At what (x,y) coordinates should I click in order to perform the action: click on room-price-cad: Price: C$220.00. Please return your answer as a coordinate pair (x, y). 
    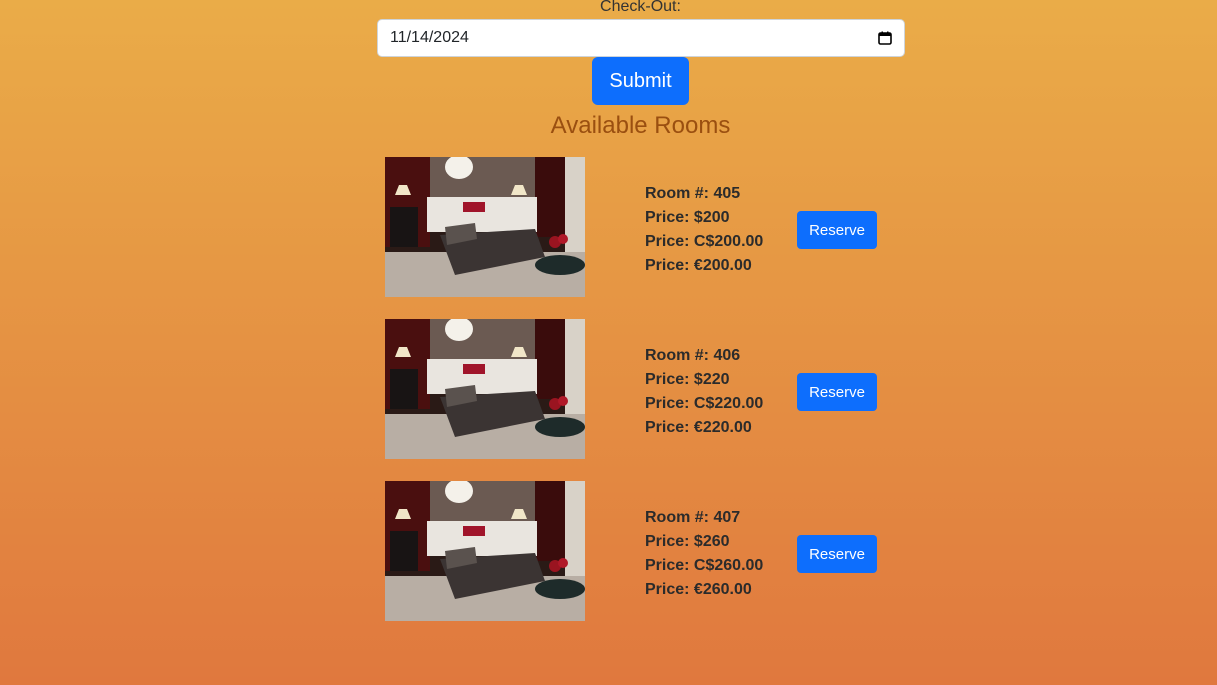
    Looking at the image, I should click on (704, 403).